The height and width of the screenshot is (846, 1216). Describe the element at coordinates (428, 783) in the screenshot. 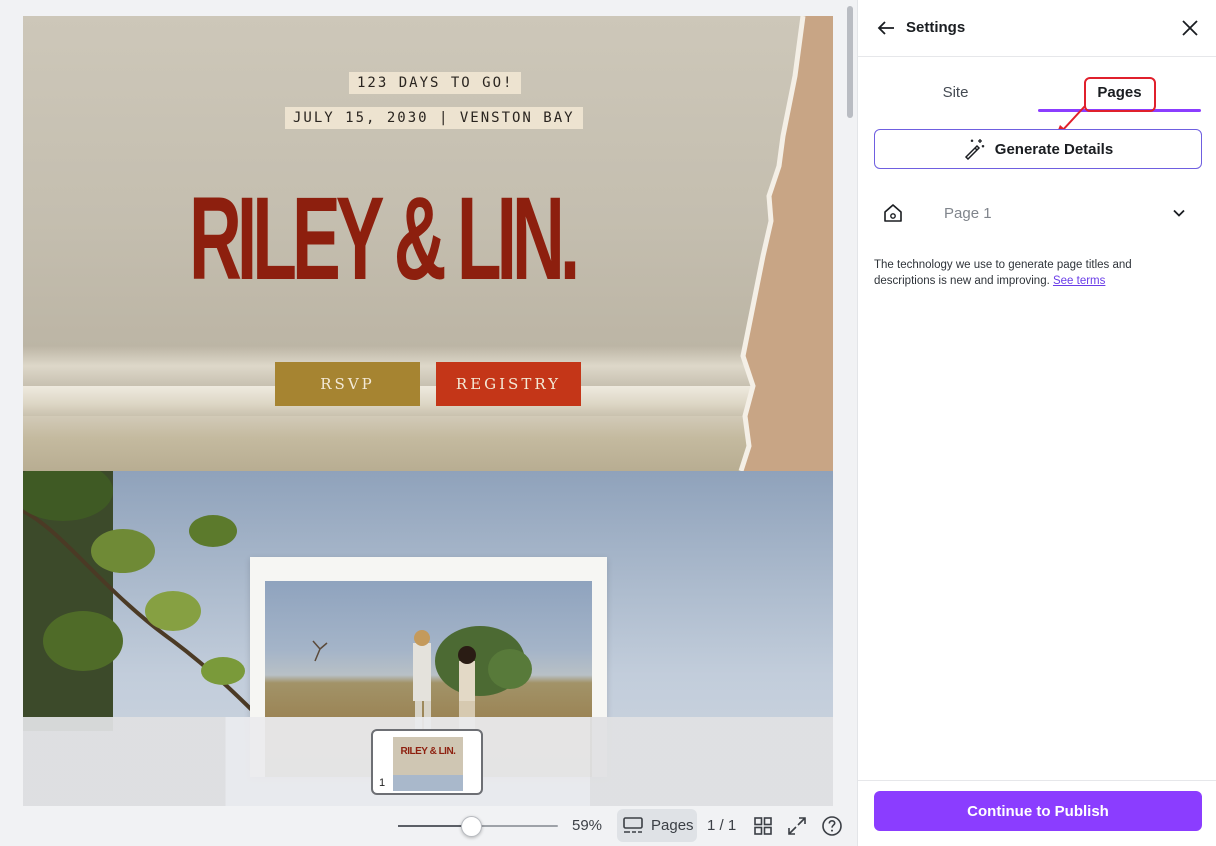

I see `thumbnail-lower-section` at that location.